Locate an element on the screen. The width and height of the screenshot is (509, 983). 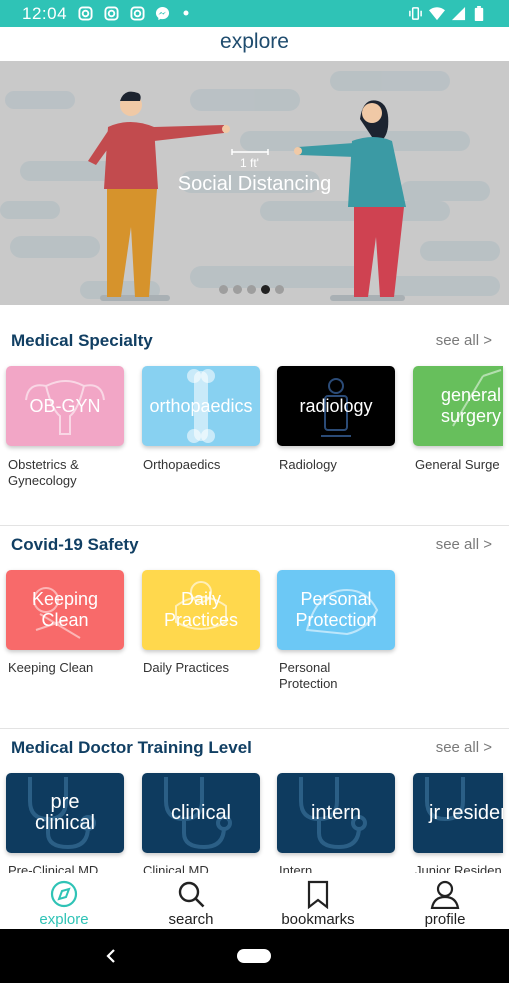
bookmark-icon is located at coordinates (318, 894).